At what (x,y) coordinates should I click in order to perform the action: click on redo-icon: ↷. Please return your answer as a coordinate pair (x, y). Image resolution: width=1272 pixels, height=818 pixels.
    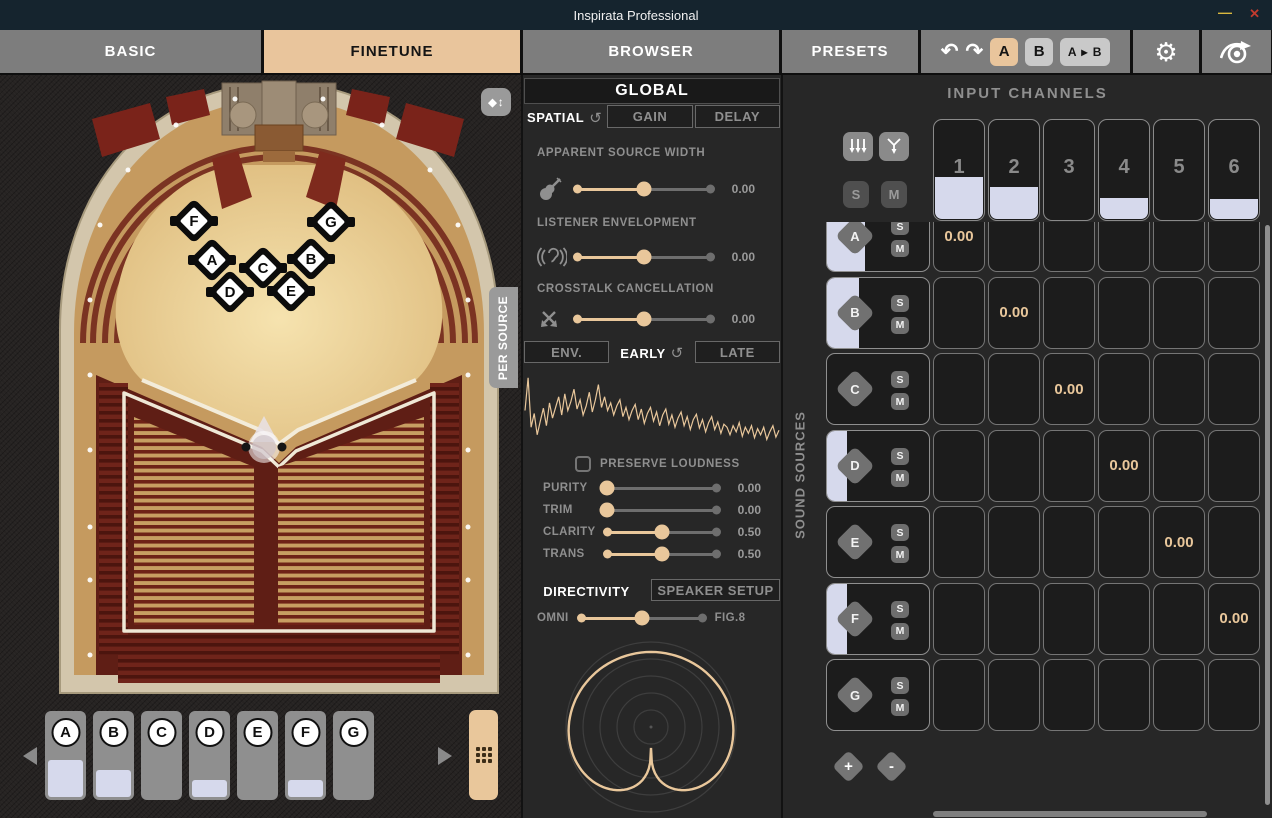
    Looking at the image, I should click on (975, 51).